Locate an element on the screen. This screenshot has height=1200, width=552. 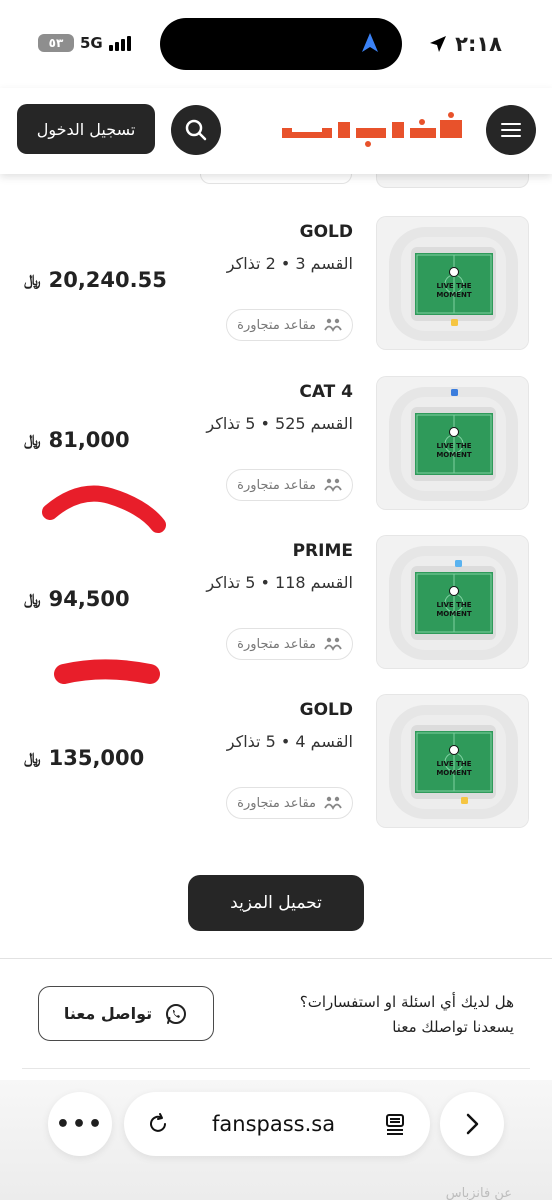
chevron-right-icon is located at coordinates (472, 1124).